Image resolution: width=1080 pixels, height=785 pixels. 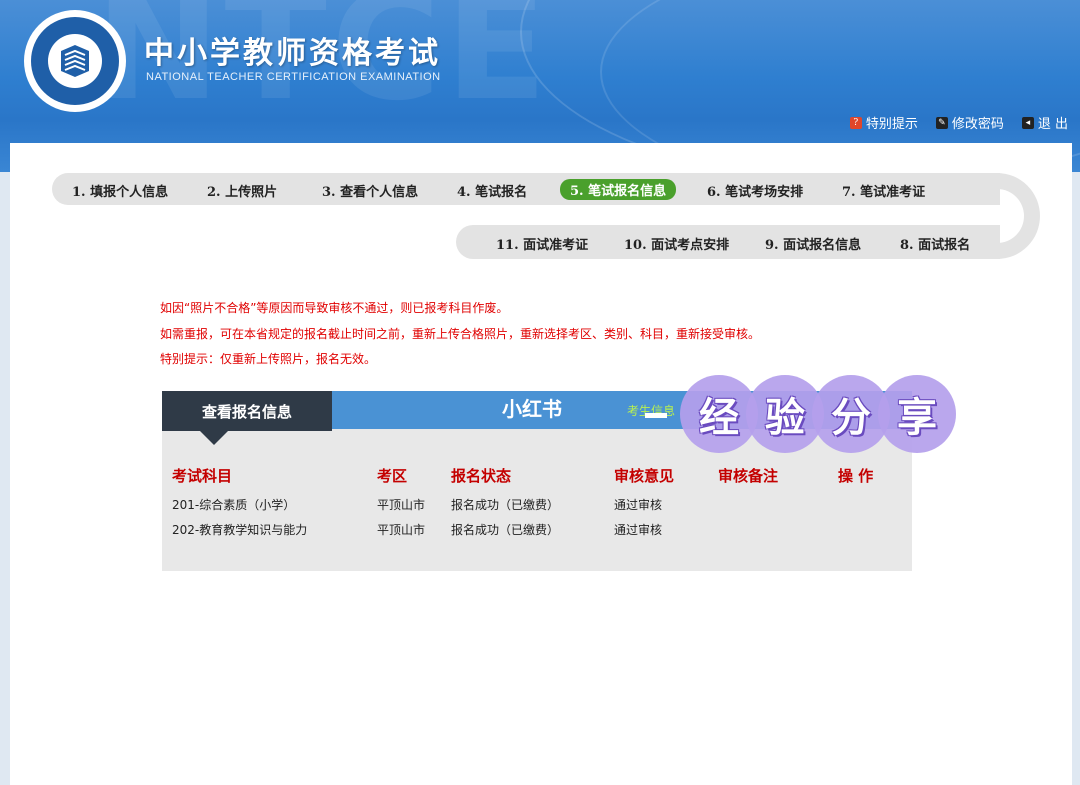 What do you see at coordinates (891, 124) in the screenshot?
I see `special-notice-label: 特别提示` at bounding box center [891, 124].